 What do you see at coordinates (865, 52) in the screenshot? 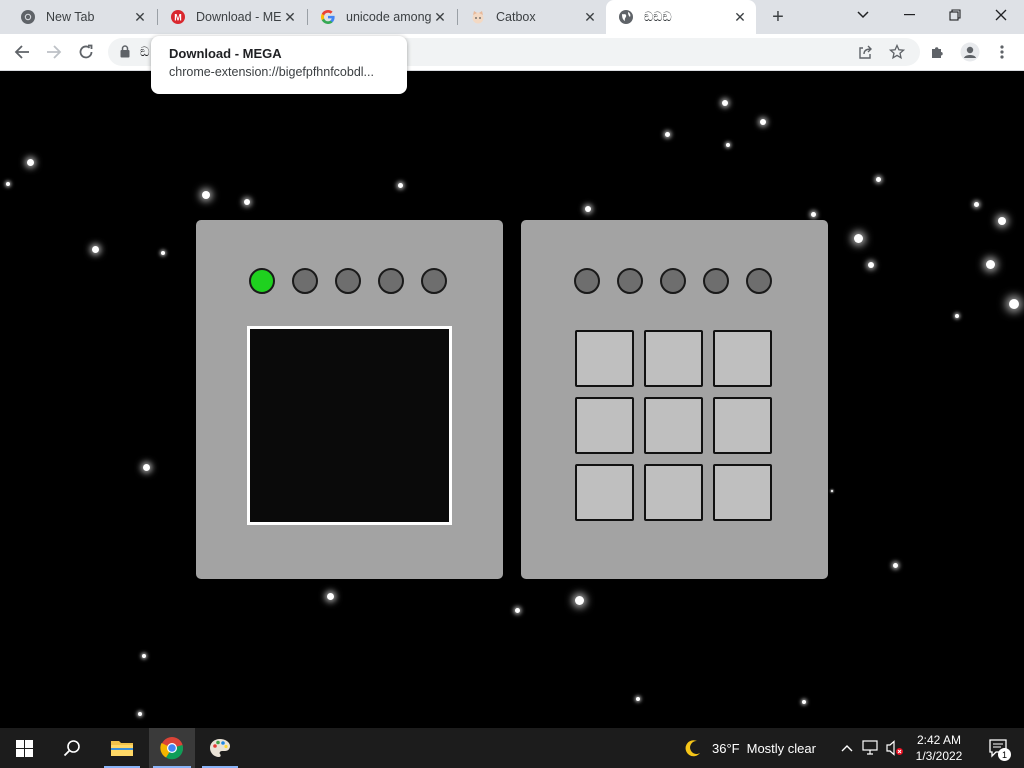
I see `share-icon` at bounding box center [865, 52].